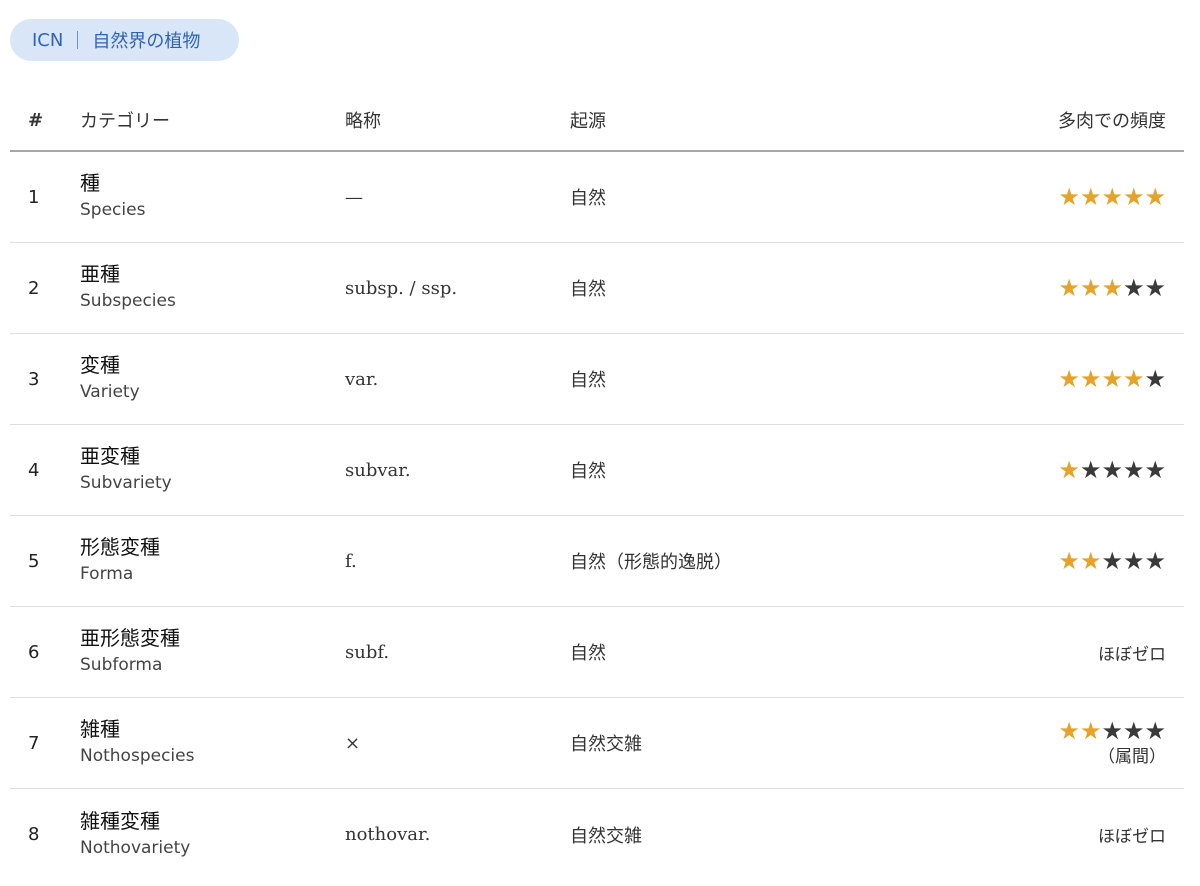 The height and width of the screenshot is (886, 1200). I want to click on category-japanese: 亜種, so click(100, 274).